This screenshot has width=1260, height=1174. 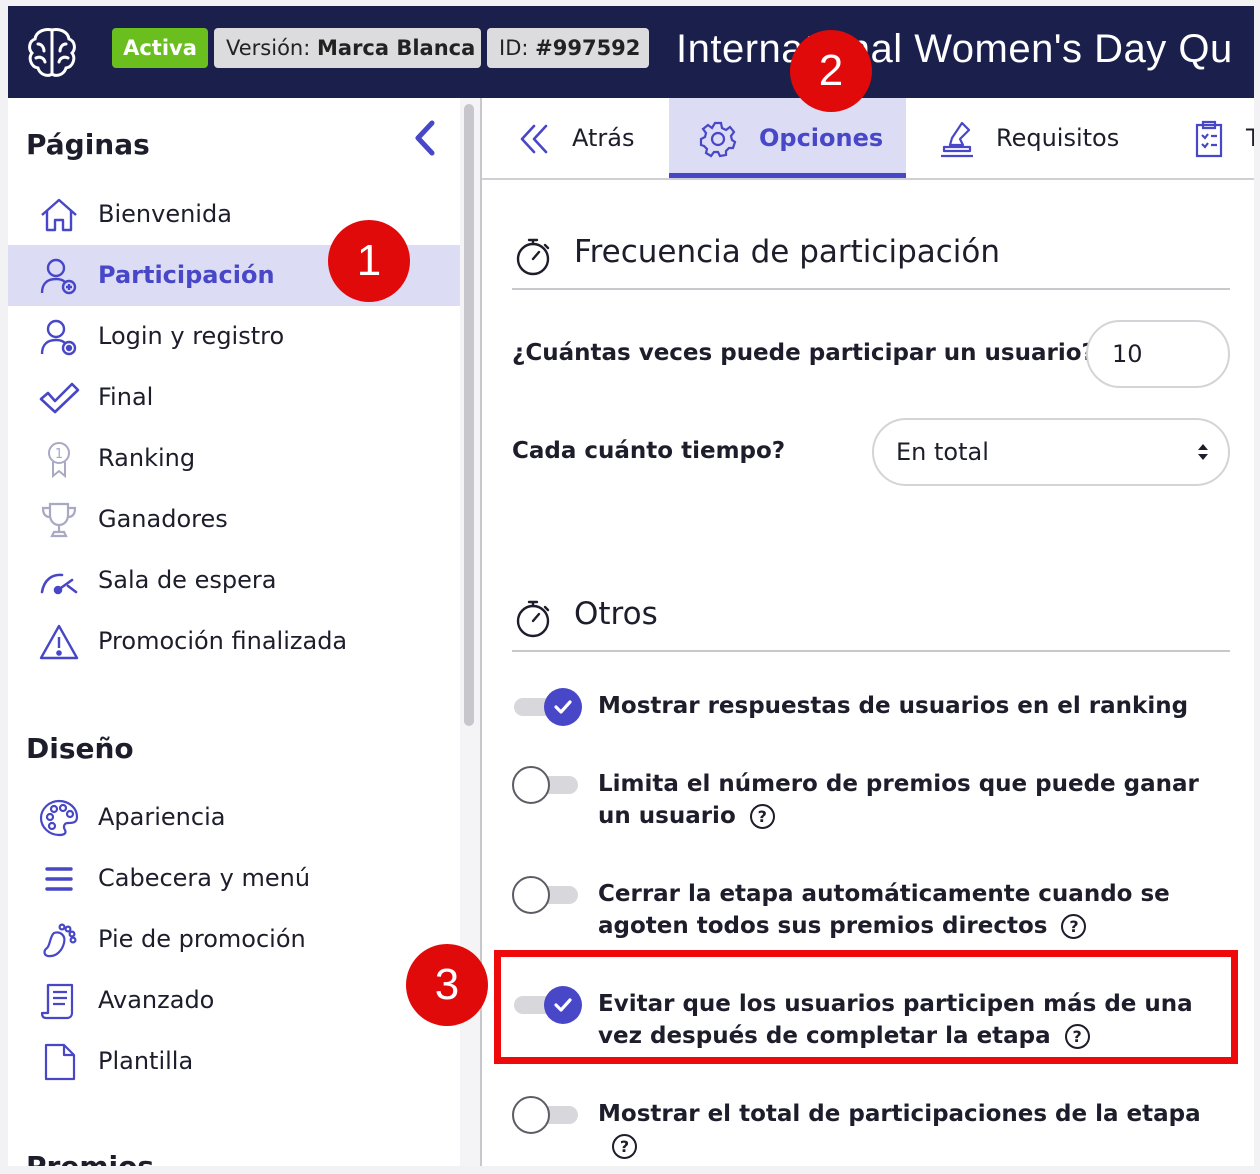 I want to click on sidebar-item-cabecera: Cabecera y menú, so click(x=234, y=878).